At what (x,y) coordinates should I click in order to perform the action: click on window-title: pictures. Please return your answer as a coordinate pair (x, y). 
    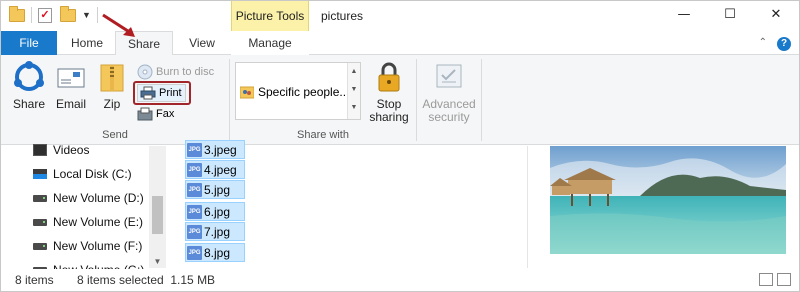
    Looking at the image, I should click on (342, 16).